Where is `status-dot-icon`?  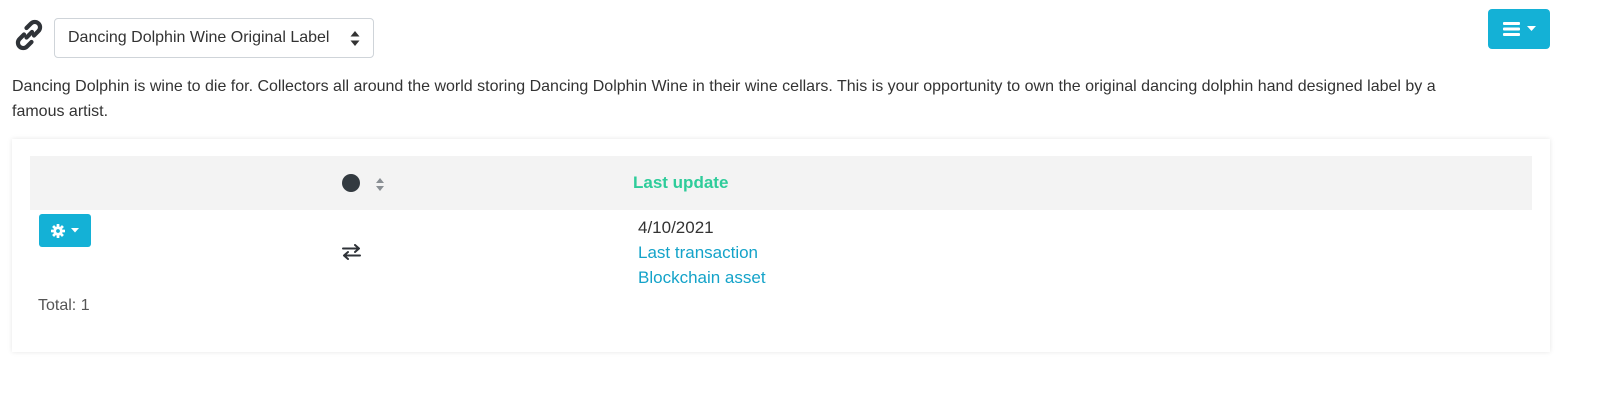 status-dot-icon is located at coordinates (351, 183).